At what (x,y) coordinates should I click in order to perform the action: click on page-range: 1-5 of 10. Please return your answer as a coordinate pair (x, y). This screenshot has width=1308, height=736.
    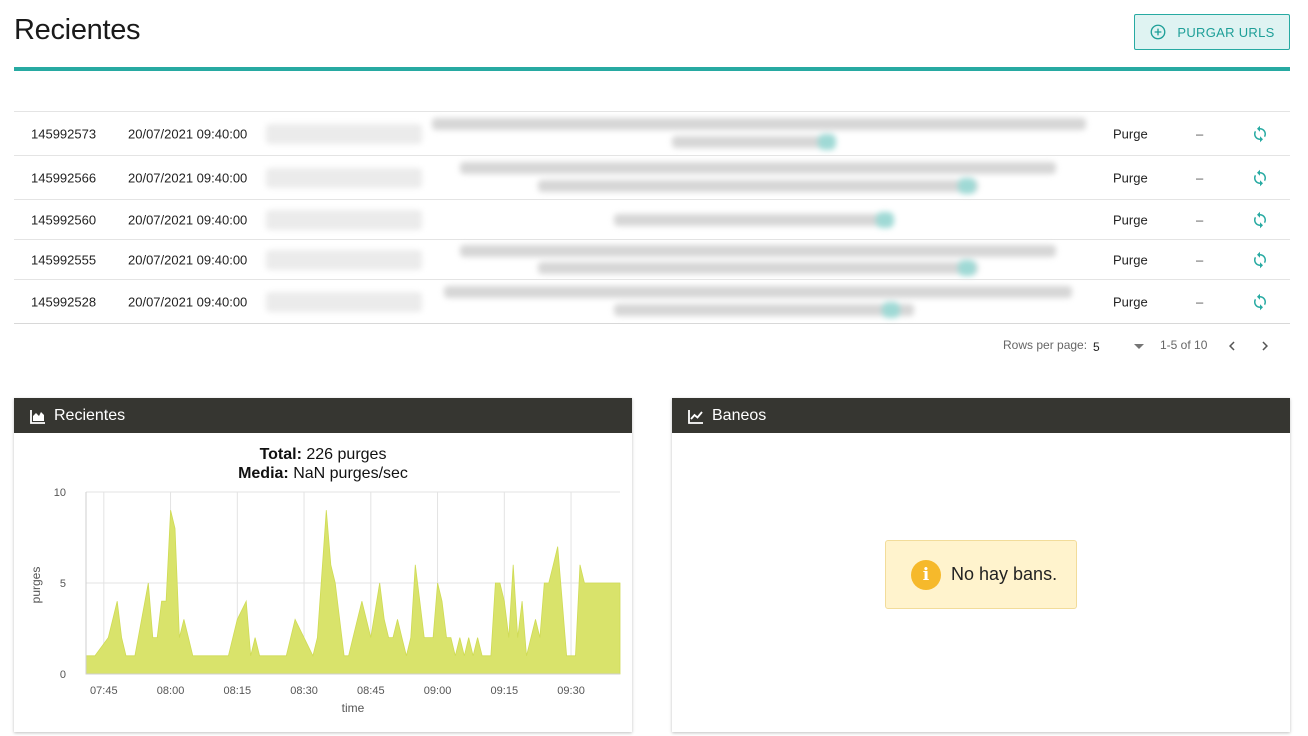
    Looking at the image, I should click on (1184, 345).